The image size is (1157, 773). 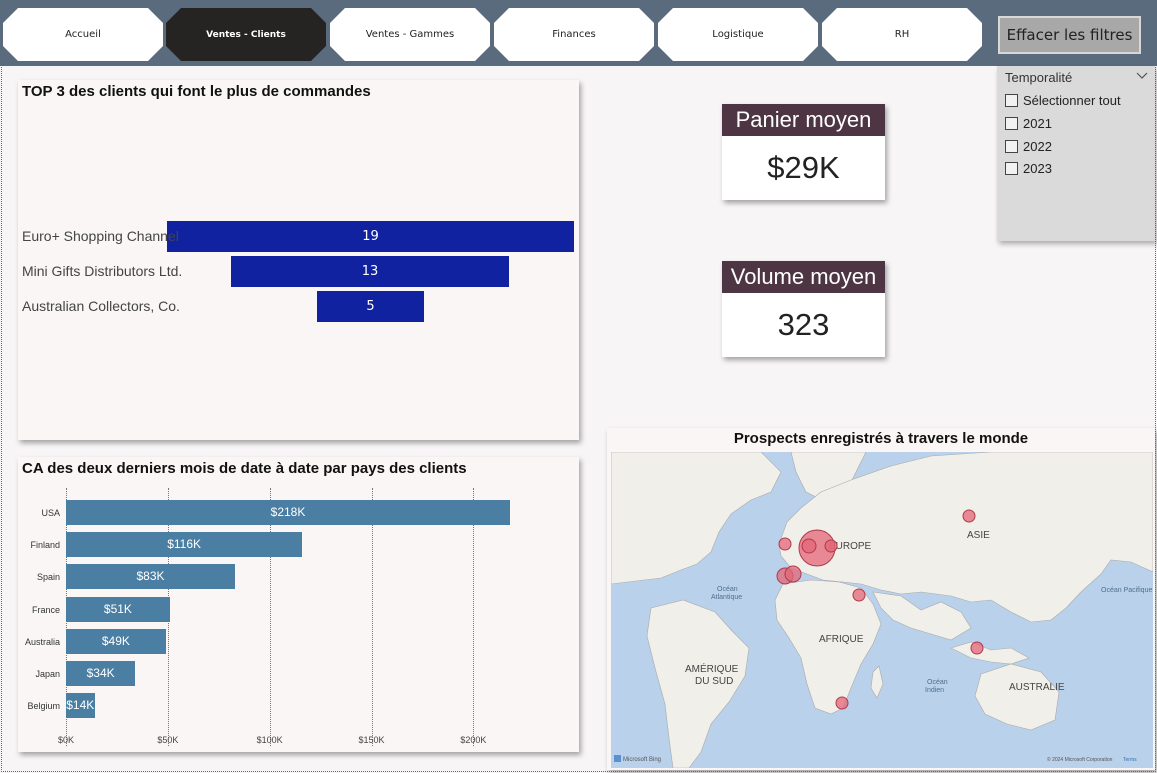 I want to click on category-label: Finland, so click(x=45, y=545).